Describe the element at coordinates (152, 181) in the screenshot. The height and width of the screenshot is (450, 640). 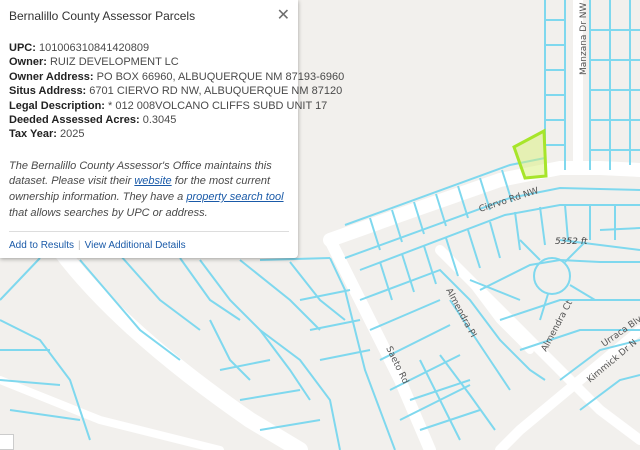
I see `website-link: website` at that location.